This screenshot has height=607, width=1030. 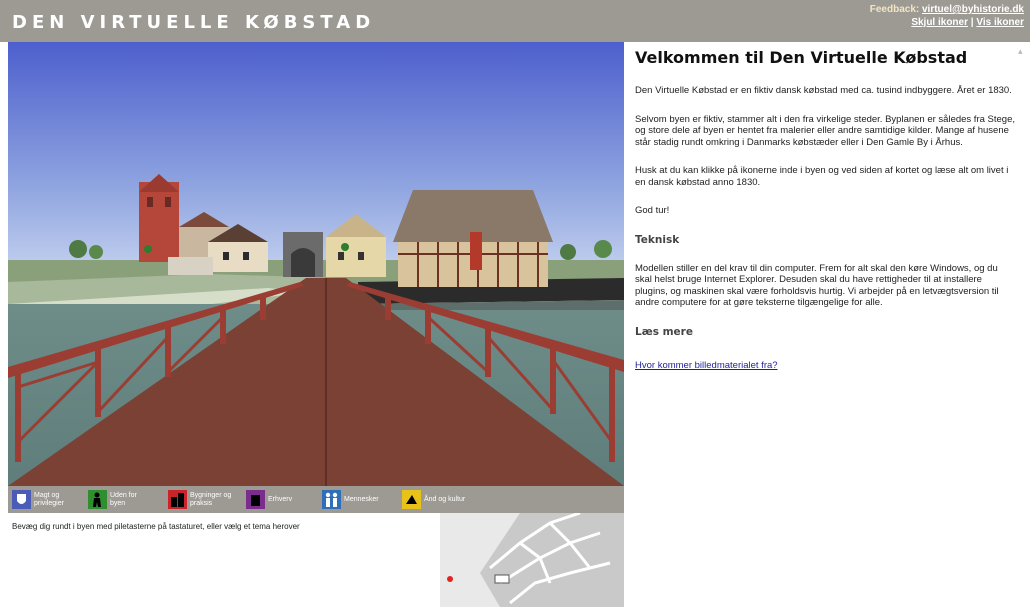 I want to click on technical-heading: Teknisk, so click(x=657, y=239).